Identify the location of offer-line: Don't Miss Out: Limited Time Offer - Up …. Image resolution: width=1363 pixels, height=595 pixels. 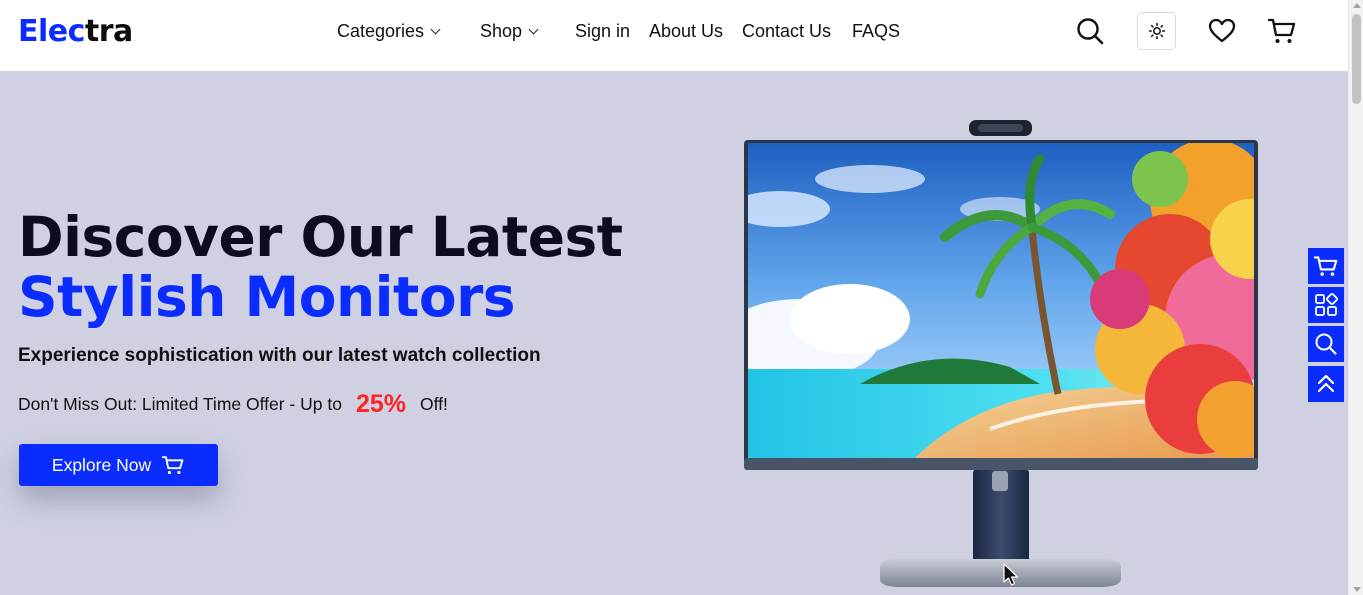
(233, 404).